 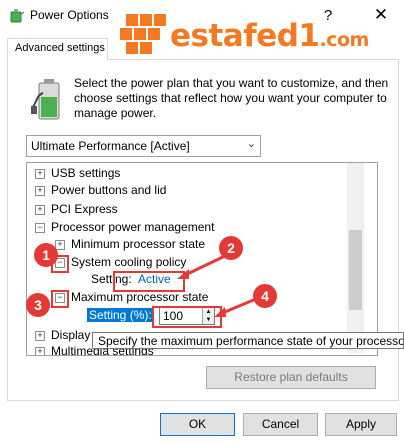 What do you see at coordinates (280, 424) in the screenshot?
I see `cancel-button: Cancel` at bounding box center [280, 424].